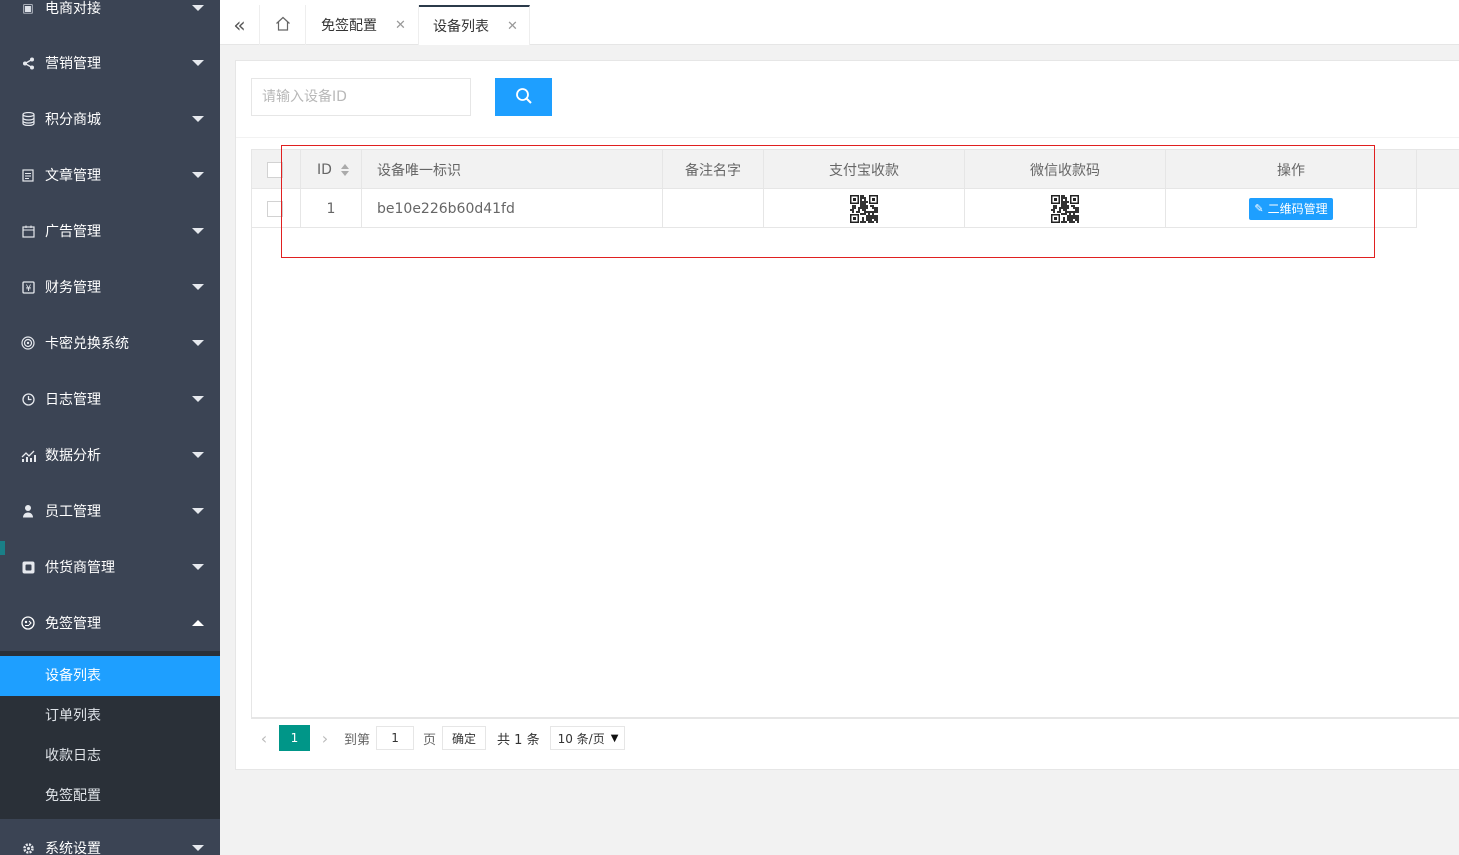 This screenshot has width=1459, height=855. What do you see at coordinates (28, 567) in the screenshot?
I see `store-icon` at bounding box center [28, 567].